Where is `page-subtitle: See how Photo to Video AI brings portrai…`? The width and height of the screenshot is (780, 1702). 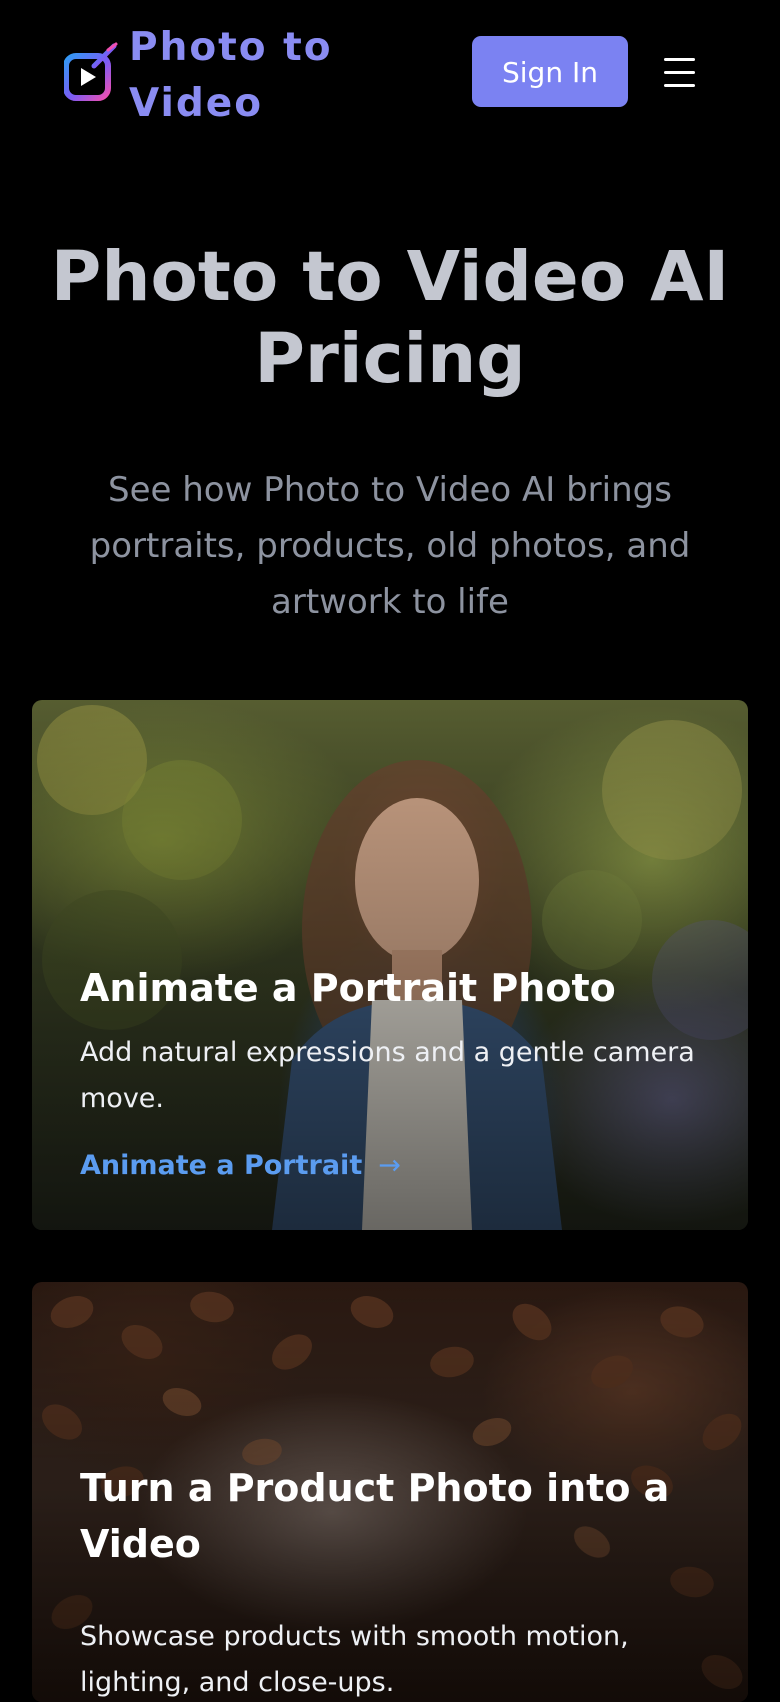
page-subtitle: See how Photo to Video AI brings portrai… is located at coordinates (390, 546).